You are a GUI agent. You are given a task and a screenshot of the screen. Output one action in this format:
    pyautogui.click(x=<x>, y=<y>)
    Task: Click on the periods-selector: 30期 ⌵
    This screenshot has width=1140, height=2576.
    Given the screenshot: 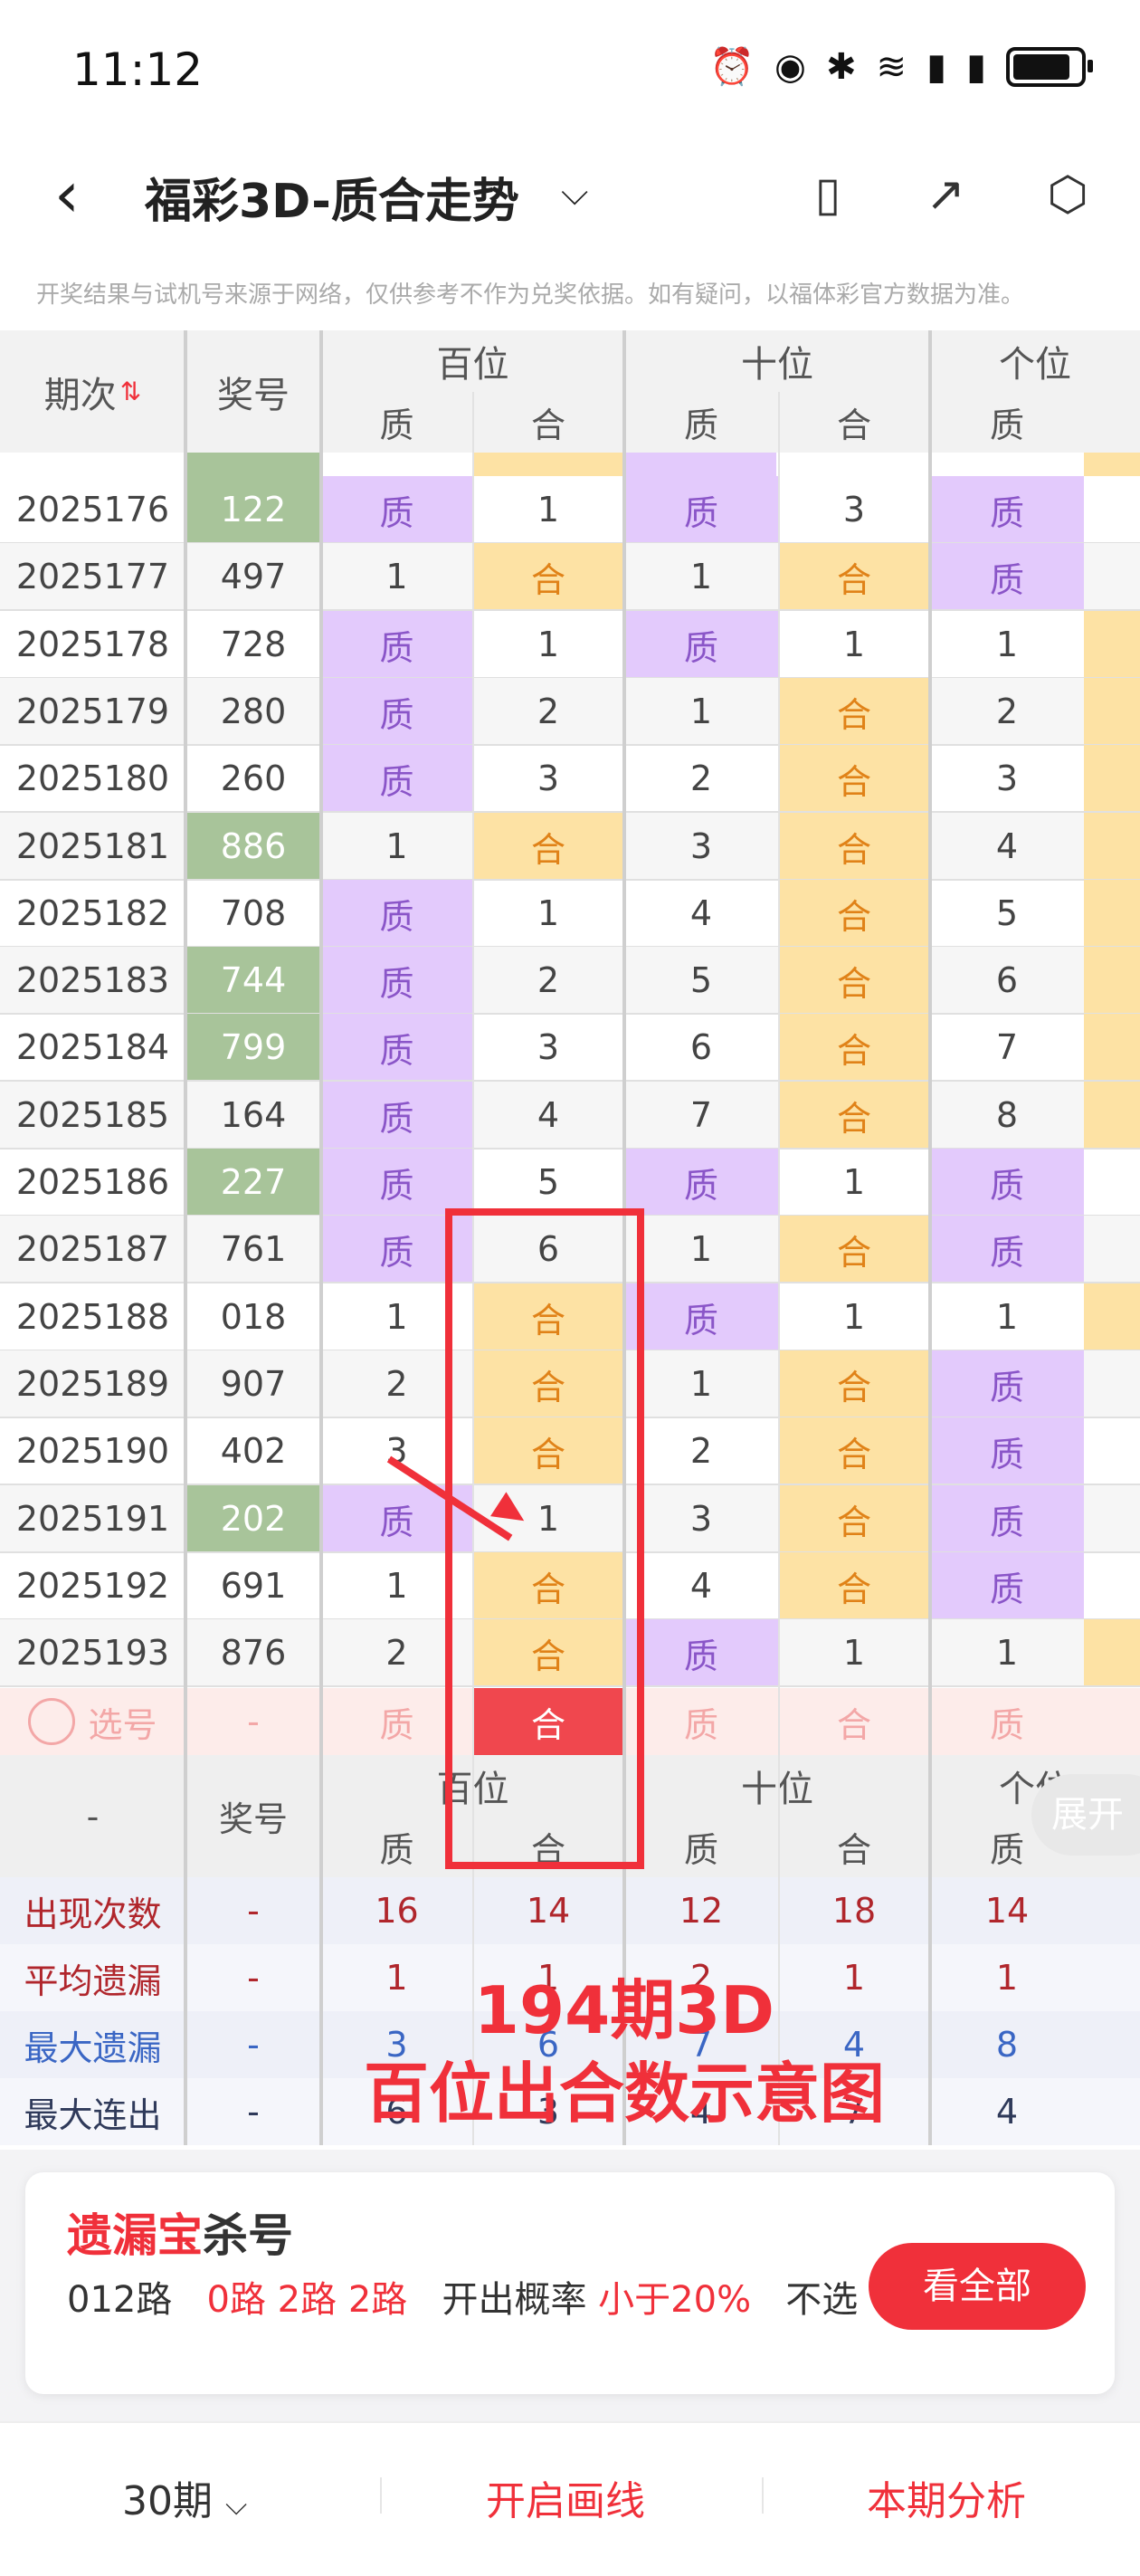 What is the action you would take?
    pyautogui.click(x=184, y=2497)
    